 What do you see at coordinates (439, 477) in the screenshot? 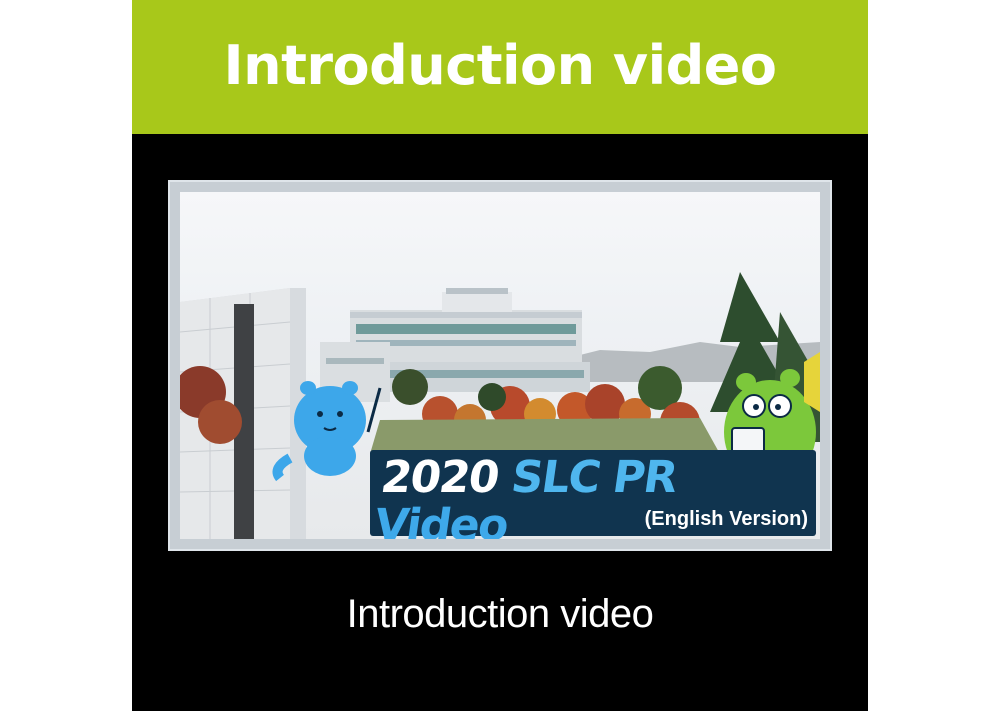
I see `title-year: 2020` at bounding box center [439, 477].